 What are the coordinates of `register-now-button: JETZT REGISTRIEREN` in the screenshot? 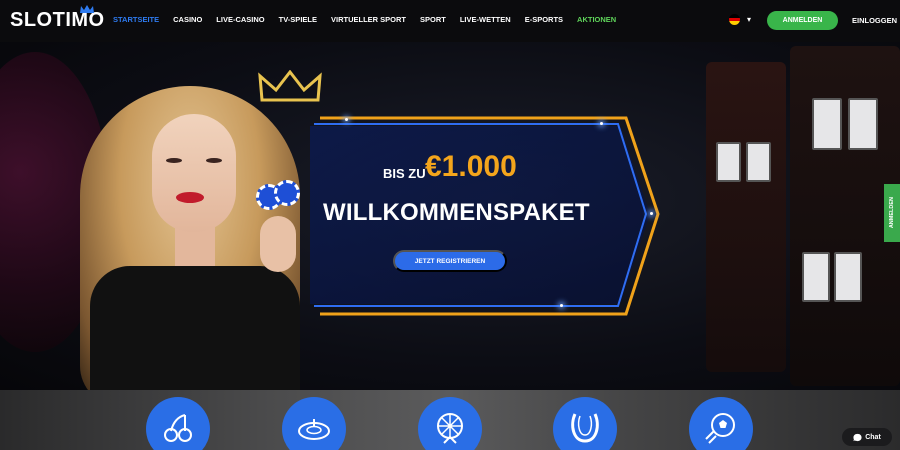 It's located at (450, 261).